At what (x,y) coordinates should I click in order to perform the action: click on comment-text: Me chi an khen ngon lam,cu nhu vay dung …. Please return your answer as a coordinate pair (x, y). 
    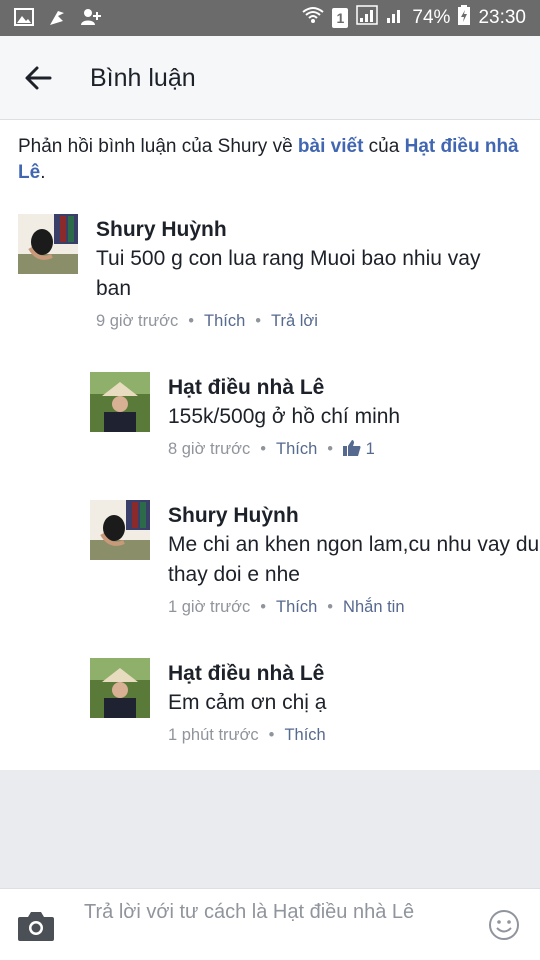
    Looking at the image, I should click on (354, 559).